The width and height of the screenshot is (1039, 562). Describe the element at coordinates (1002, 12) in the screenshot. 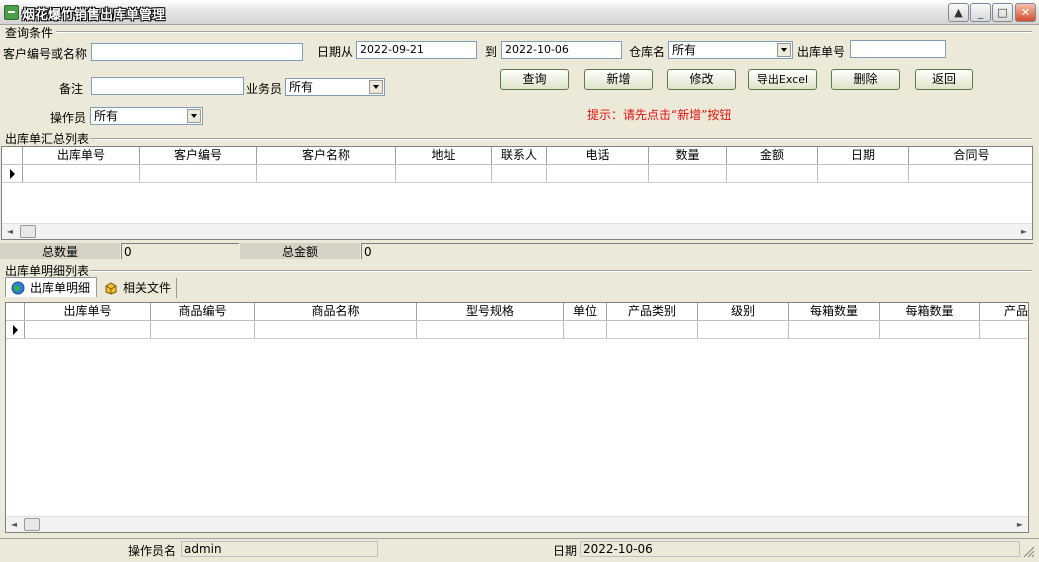

I see `maximize-button: □` at that location.